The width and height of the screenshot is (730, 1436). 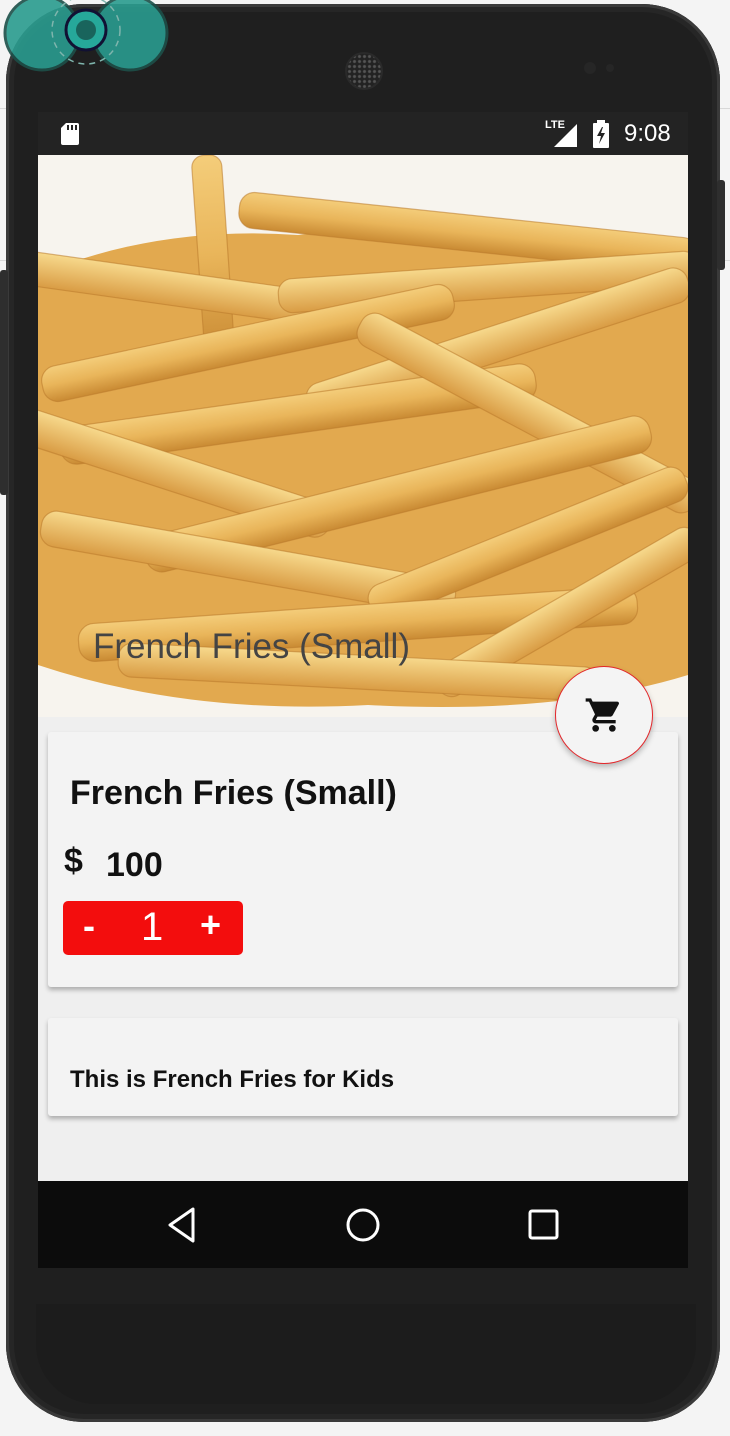 I want to click on product-price: 100, so click(x=134, y=865).